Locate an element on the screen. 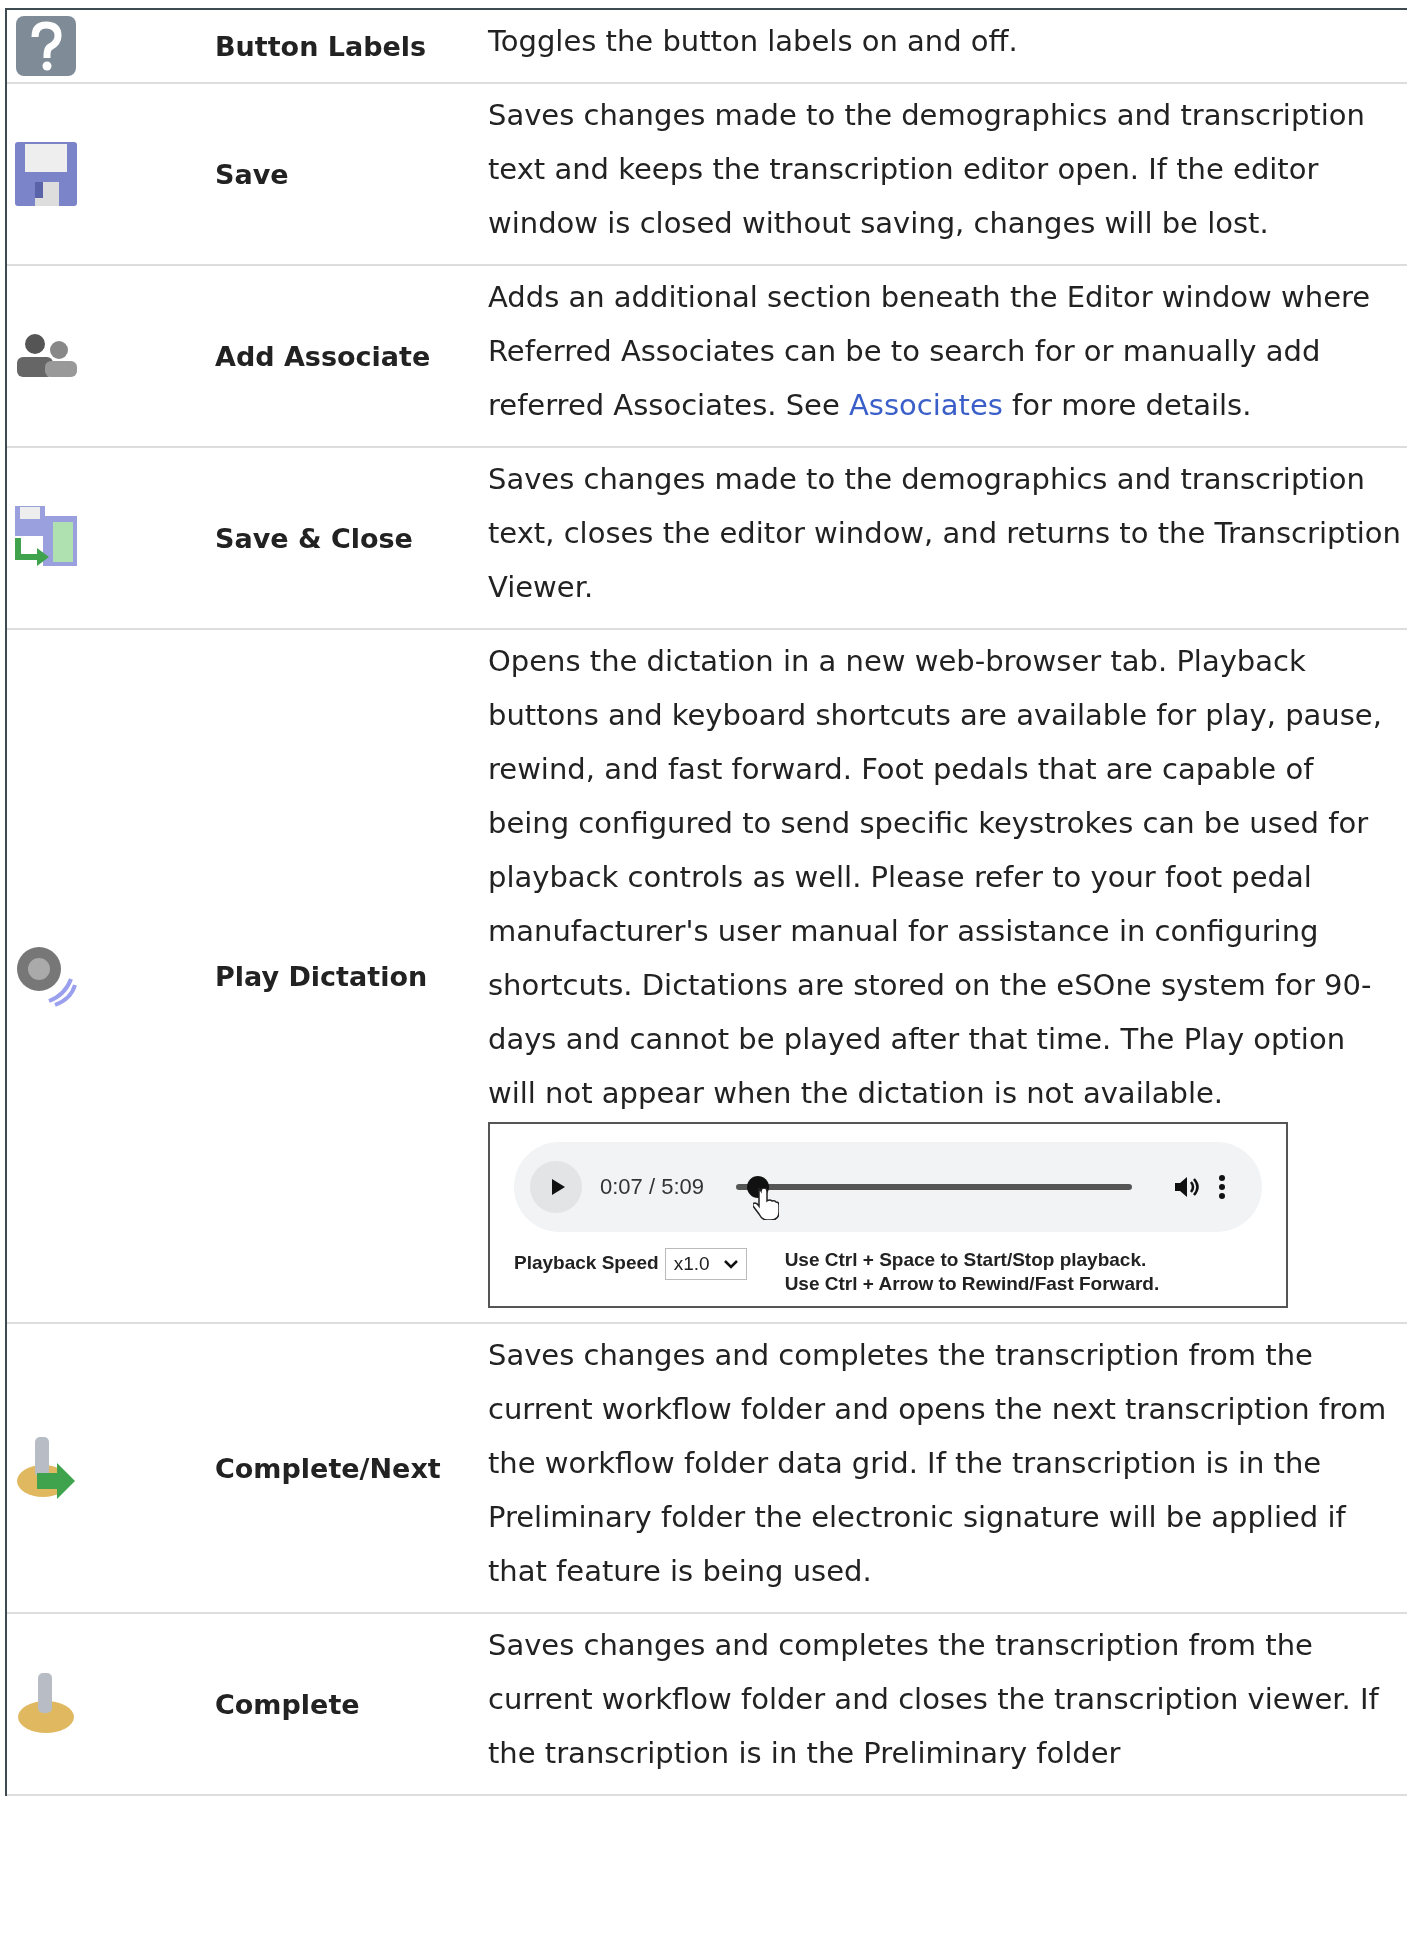 This screenshot has width=1412, height=1935. help-icon is located at coordinates (46, 46).